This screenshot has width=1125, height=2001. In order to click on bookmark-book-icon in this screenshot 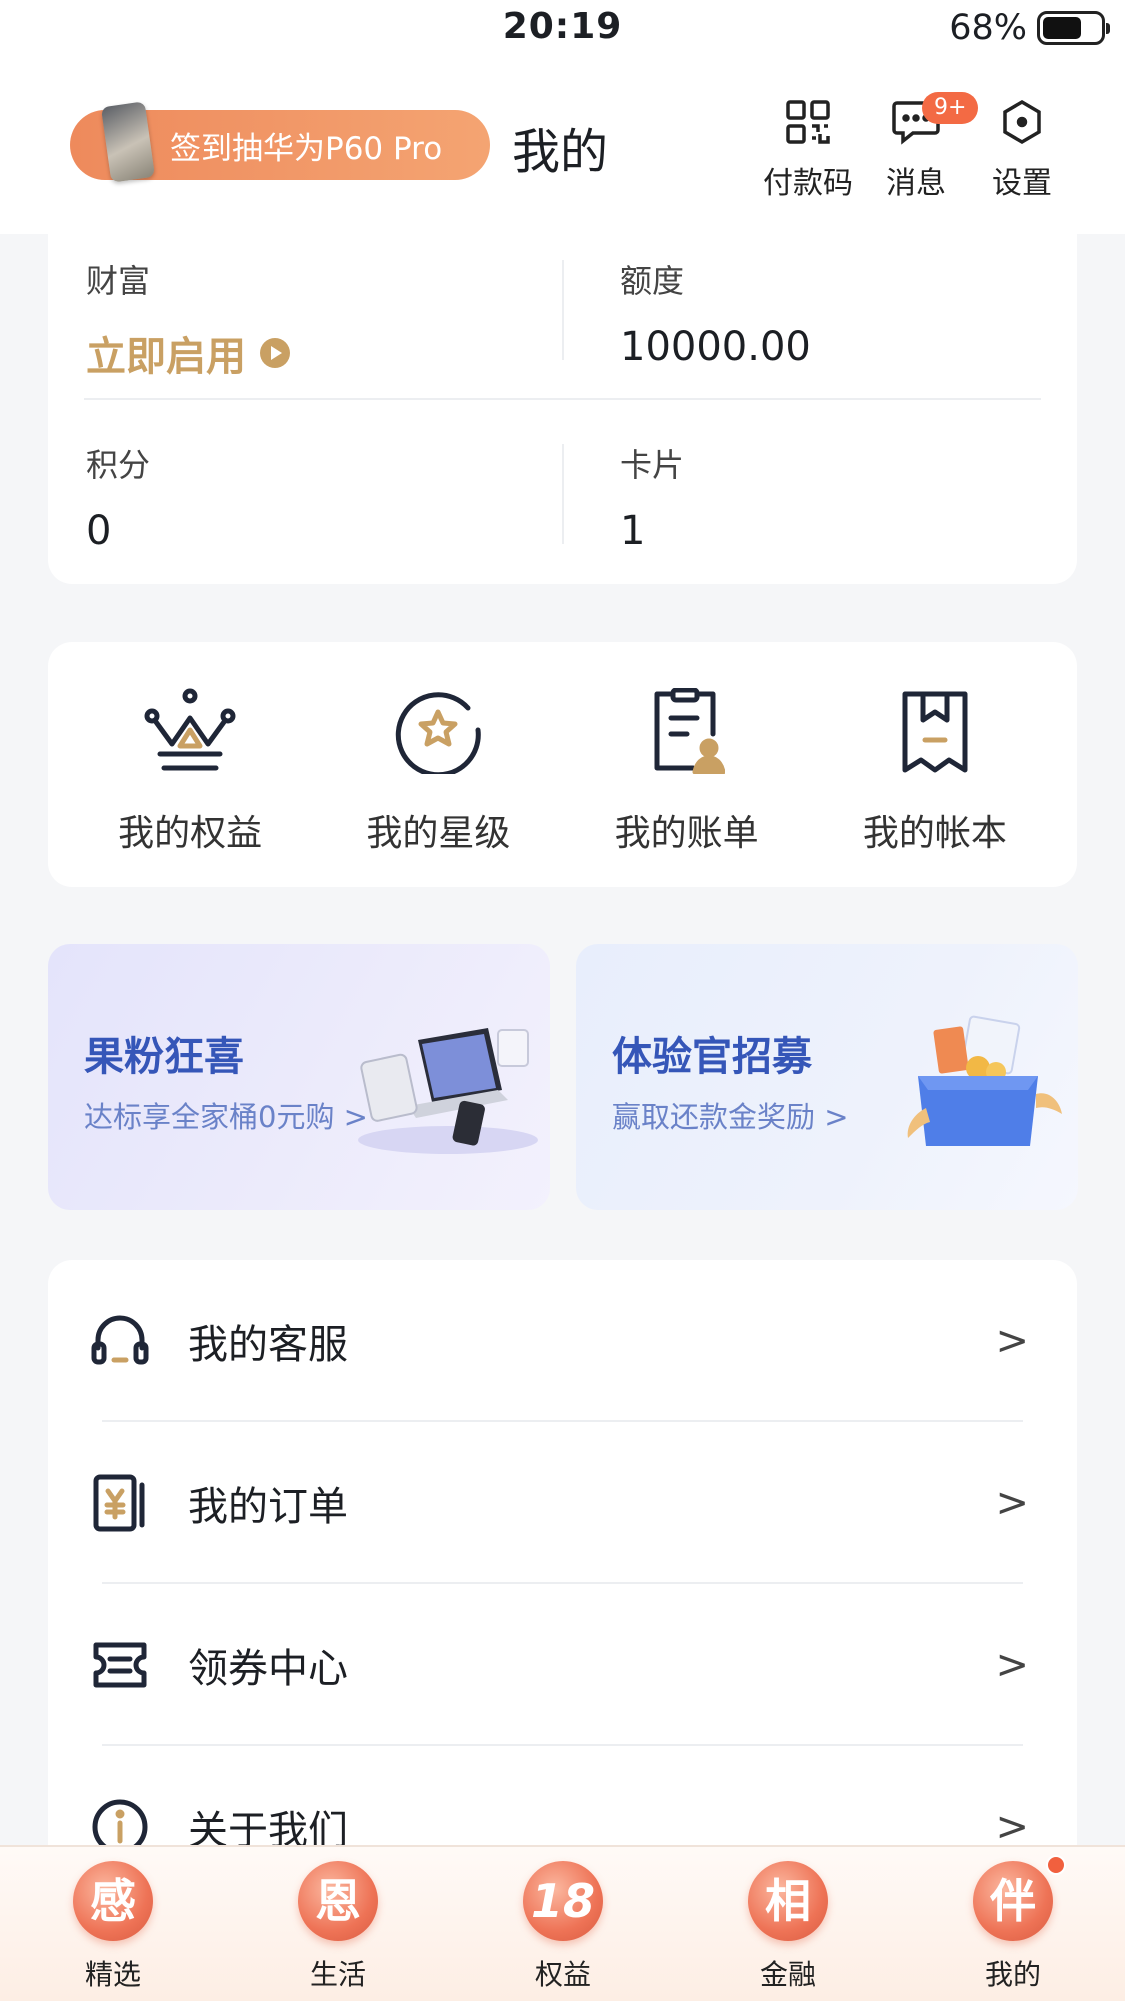, I will do `click(935, 728)`.